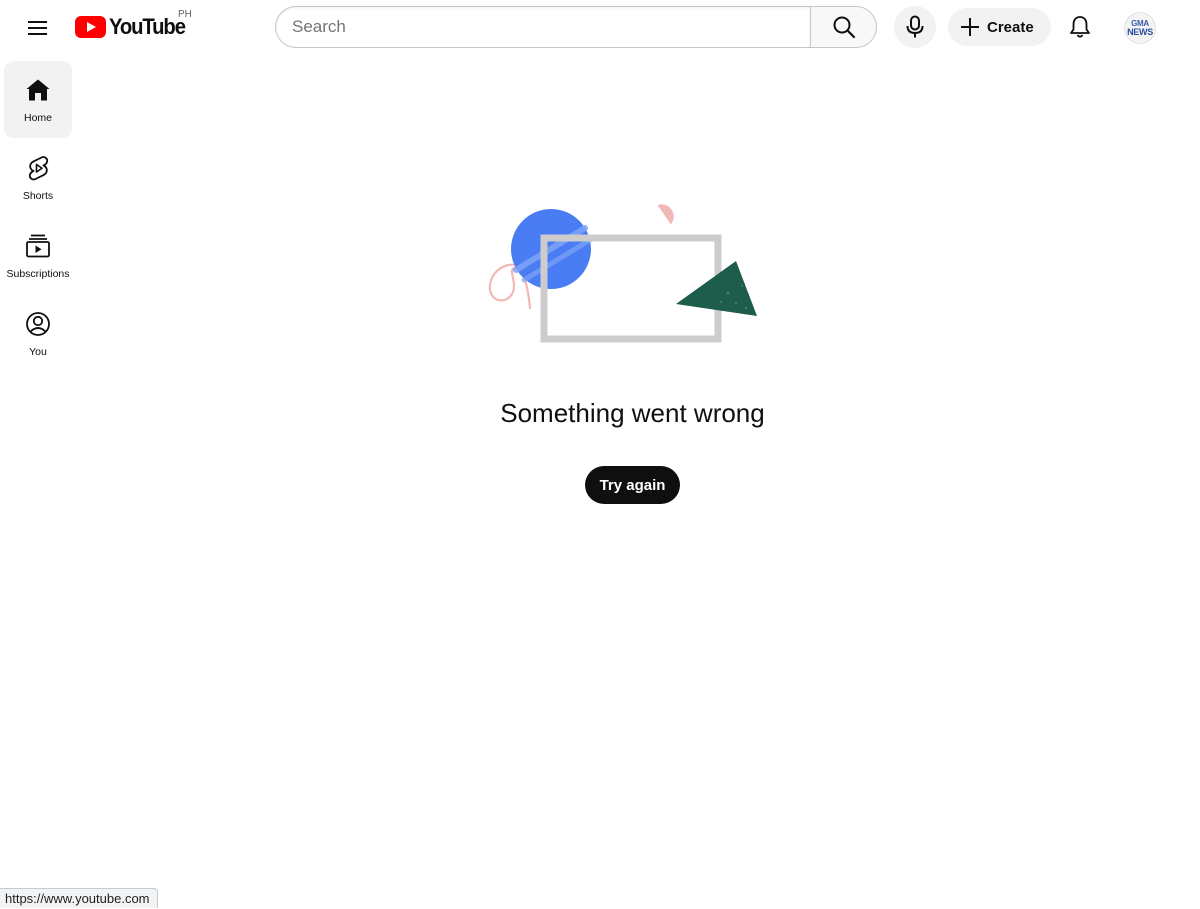 The width and height of the screenshot is (1200, 909). I want to click on masthead: YouTube PH Create, so click(600, 28).